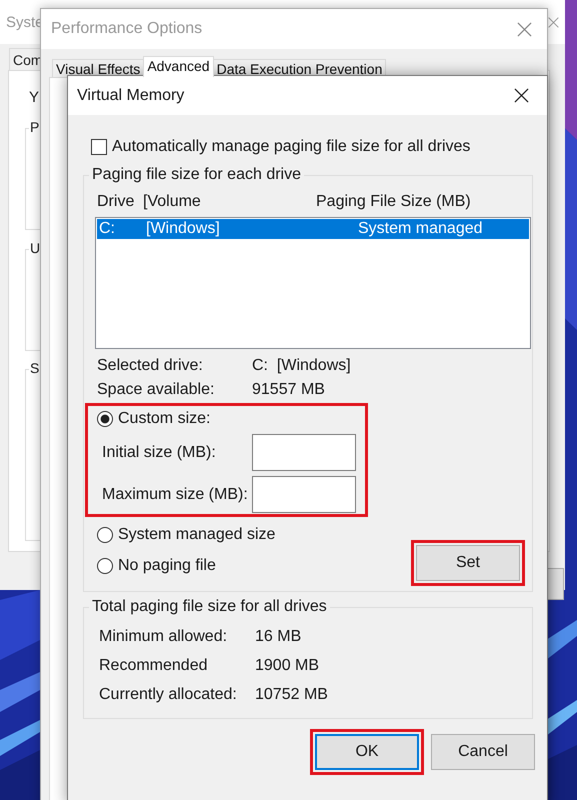 The height and width of the screenshot is (800, 577). I want to click on volume-text: [Windows], so click(183, 229).